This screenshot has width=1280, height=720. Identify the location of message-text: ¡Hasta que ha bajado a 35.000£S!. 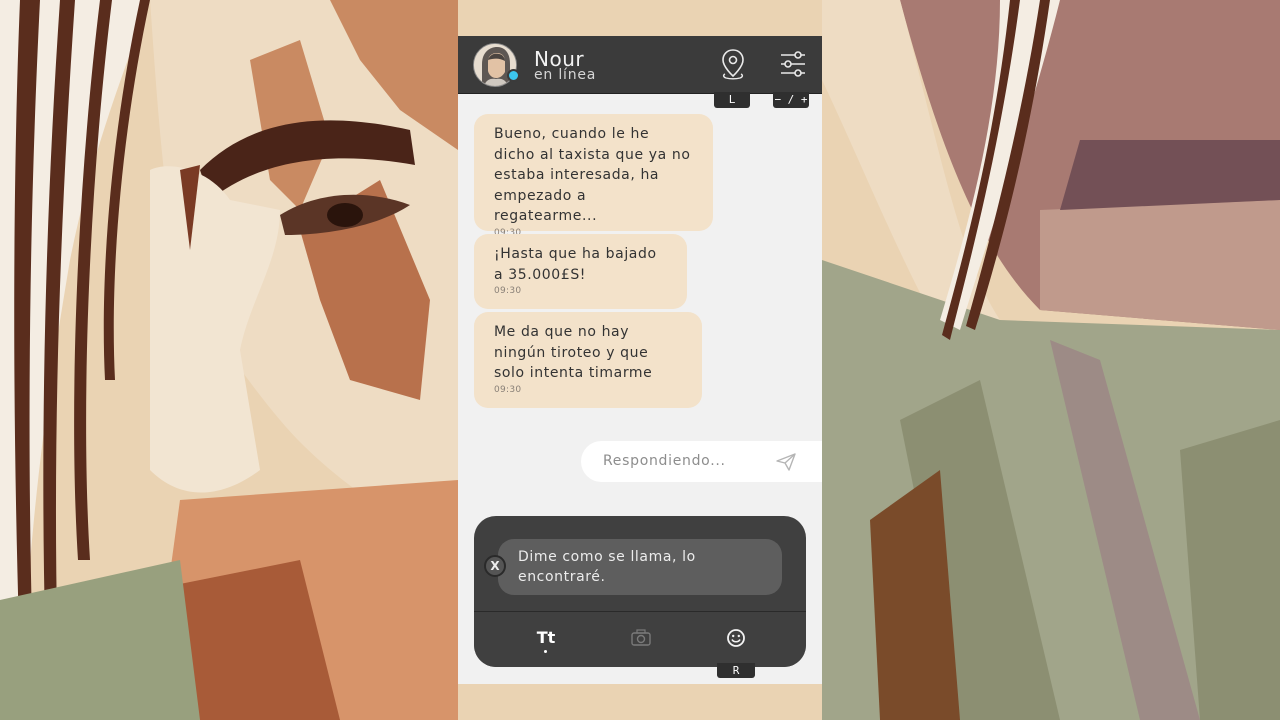
(575, 264).